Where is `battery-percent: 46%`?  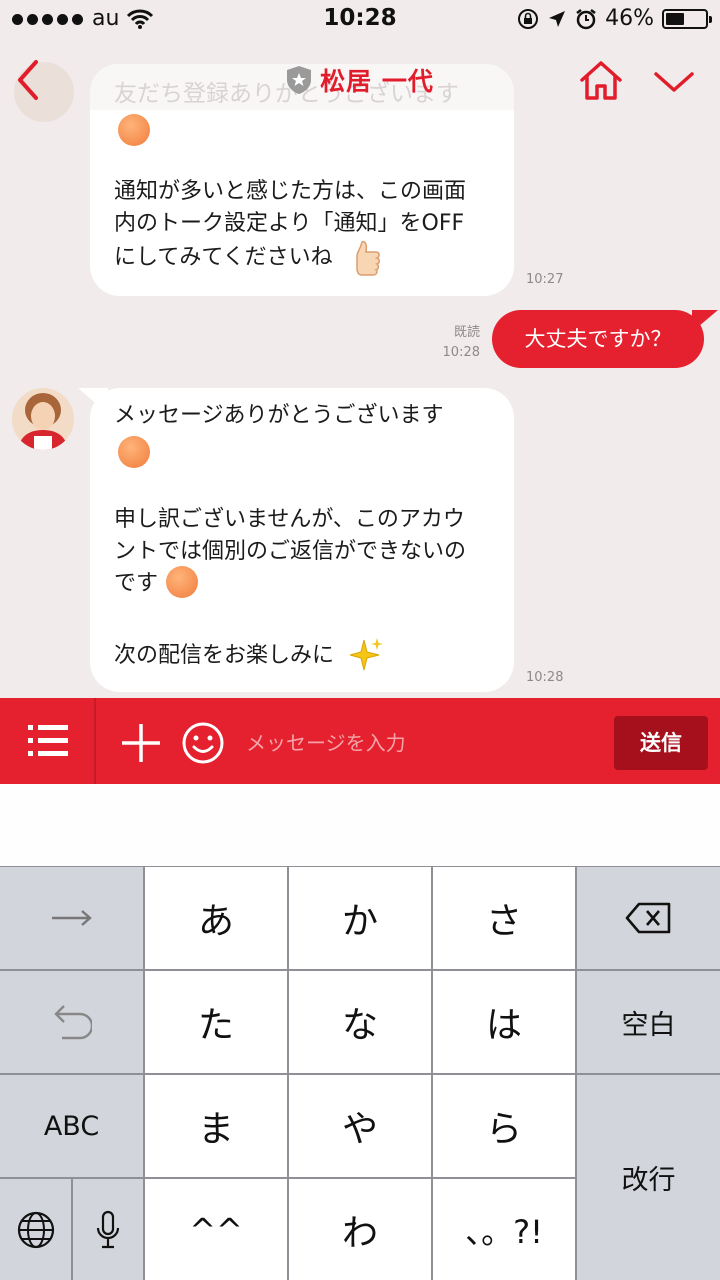
battery-percent: 46% is located at coordinates (629, 18).